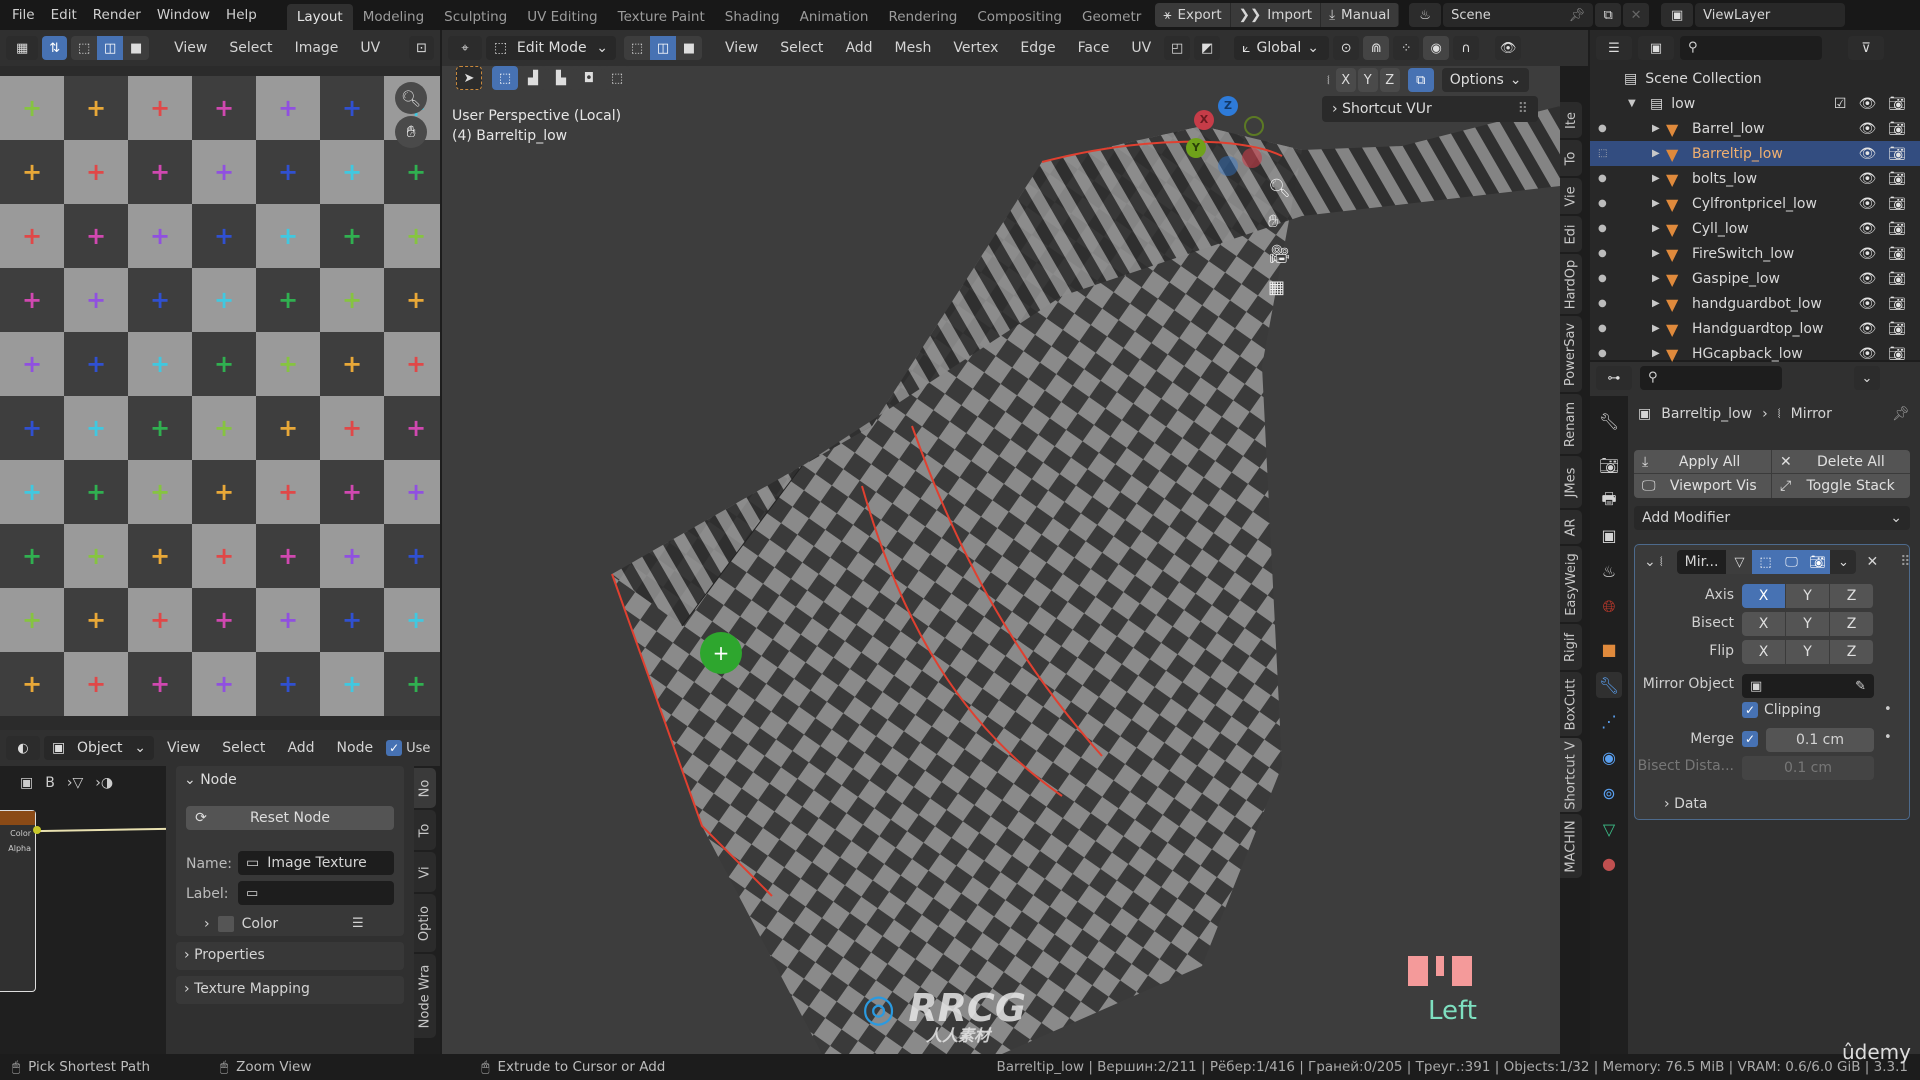 This screenshot has width=1920, height=1080. Describe the element at coordinates (99, 748) in the screenshot. I see `object-type-dropdown: ▣ Object ⌄` at that location.